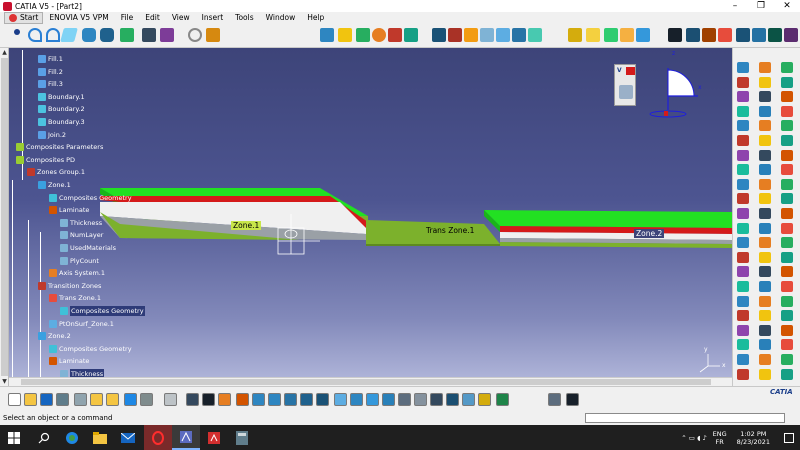 This screenshot has height=450, width=800. I want to click on menu-file: File, so click(127, 18).